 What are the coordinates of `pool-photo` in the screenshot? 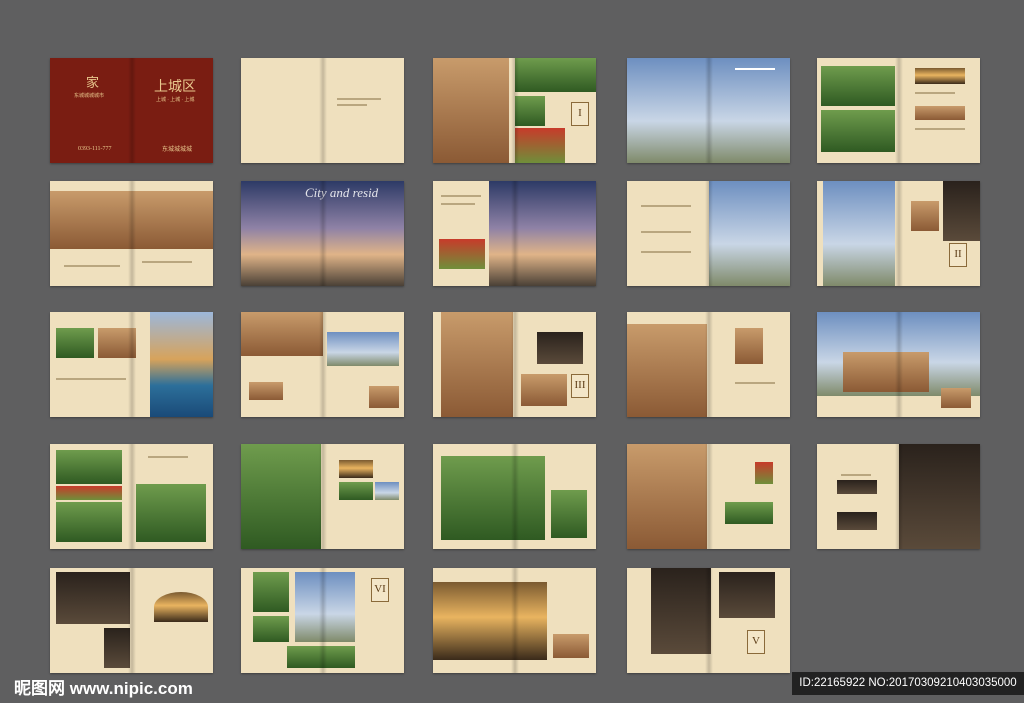 It's located at (181, 364).